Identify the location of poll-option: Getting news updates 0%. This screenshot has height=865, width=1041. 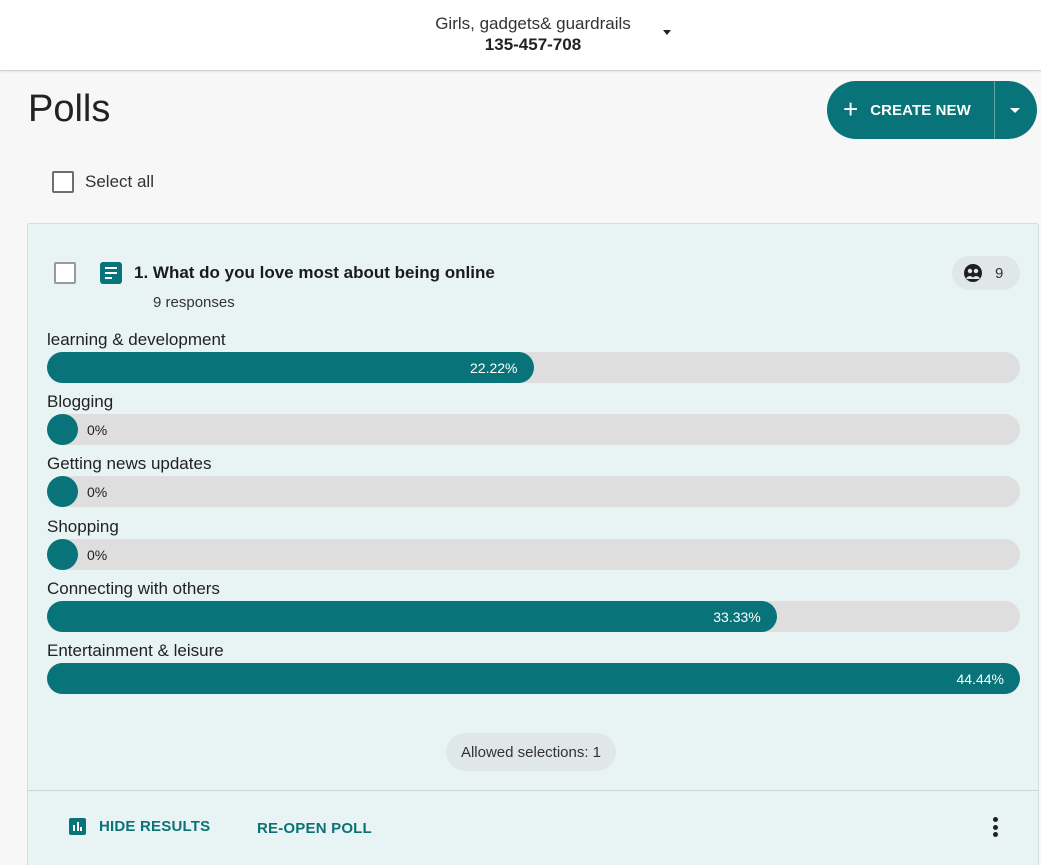
(533, 480).